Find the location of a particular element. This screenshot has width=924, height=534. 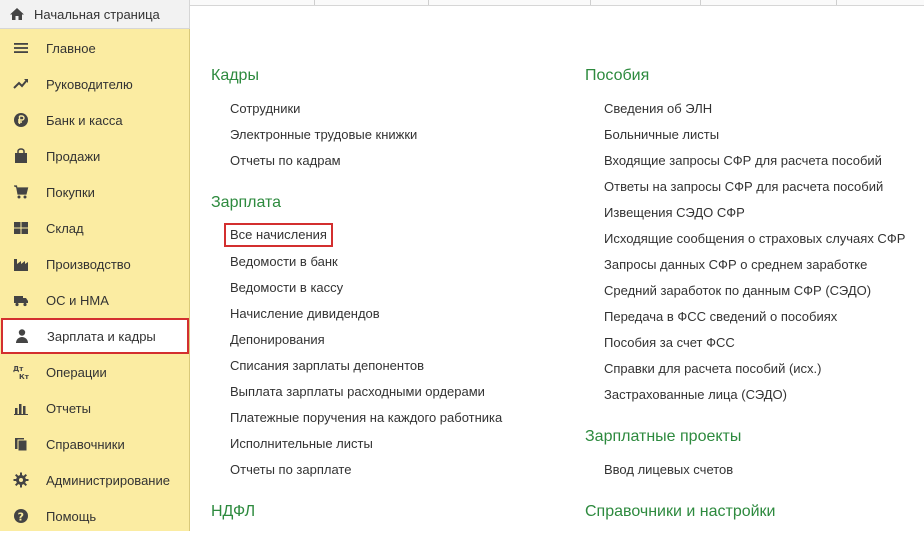

link-dividends: Начисление дивидендов is located at coordinates (305, 313).